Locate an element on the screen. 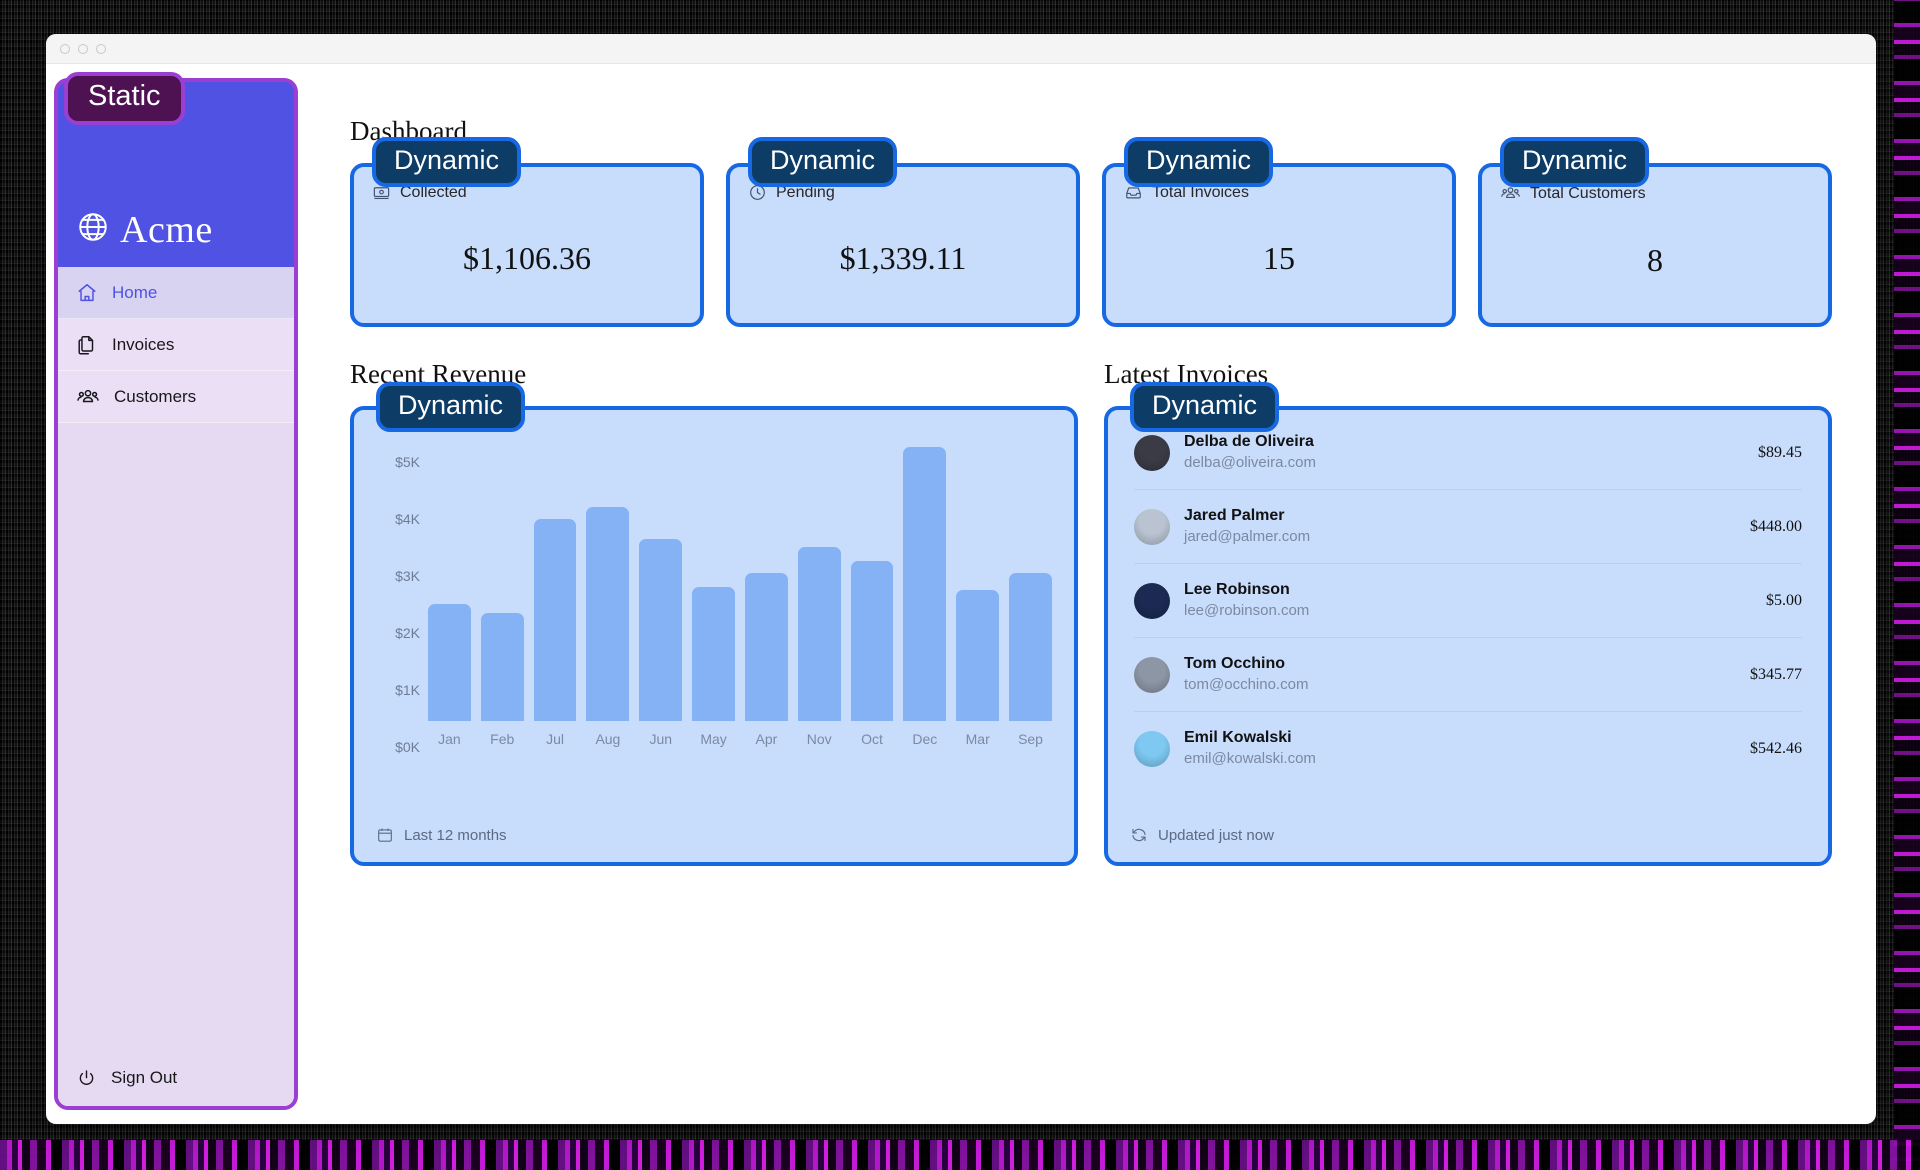 This screenshot has width=1920, height=1170. invoice-customer-name: Tom Occhino is located at coordinates (1235, 664).